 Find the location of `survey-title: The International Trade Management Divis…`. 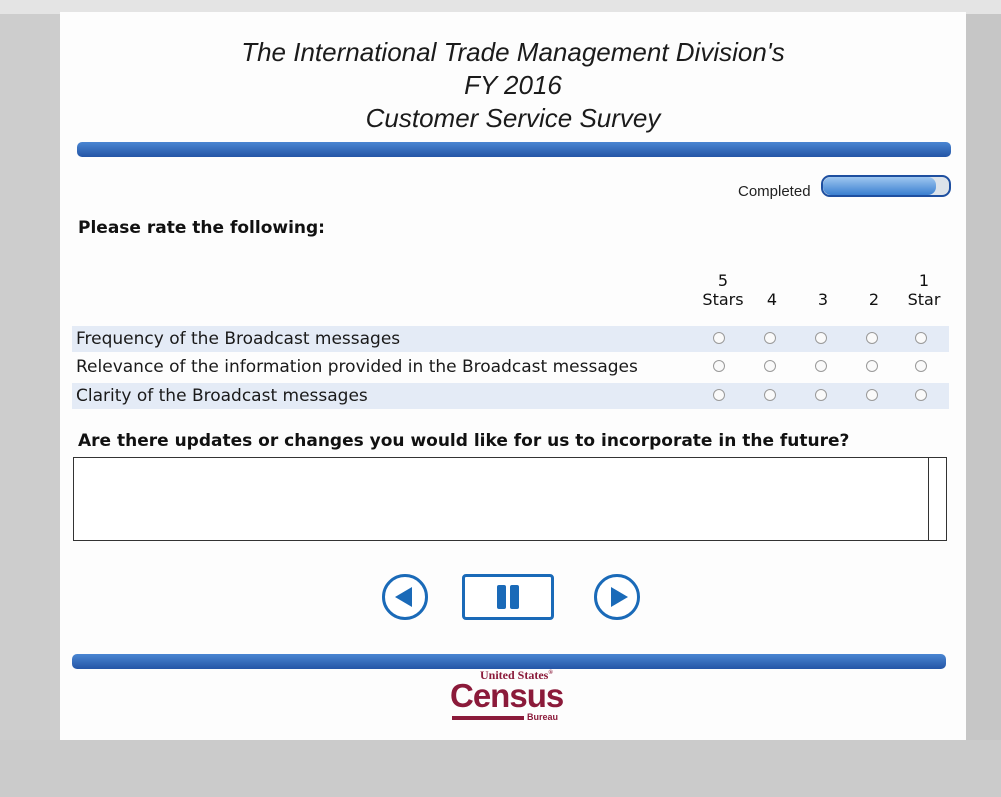

survey-title: The International Trade Management Divis… is located at coordinates (513, 85).